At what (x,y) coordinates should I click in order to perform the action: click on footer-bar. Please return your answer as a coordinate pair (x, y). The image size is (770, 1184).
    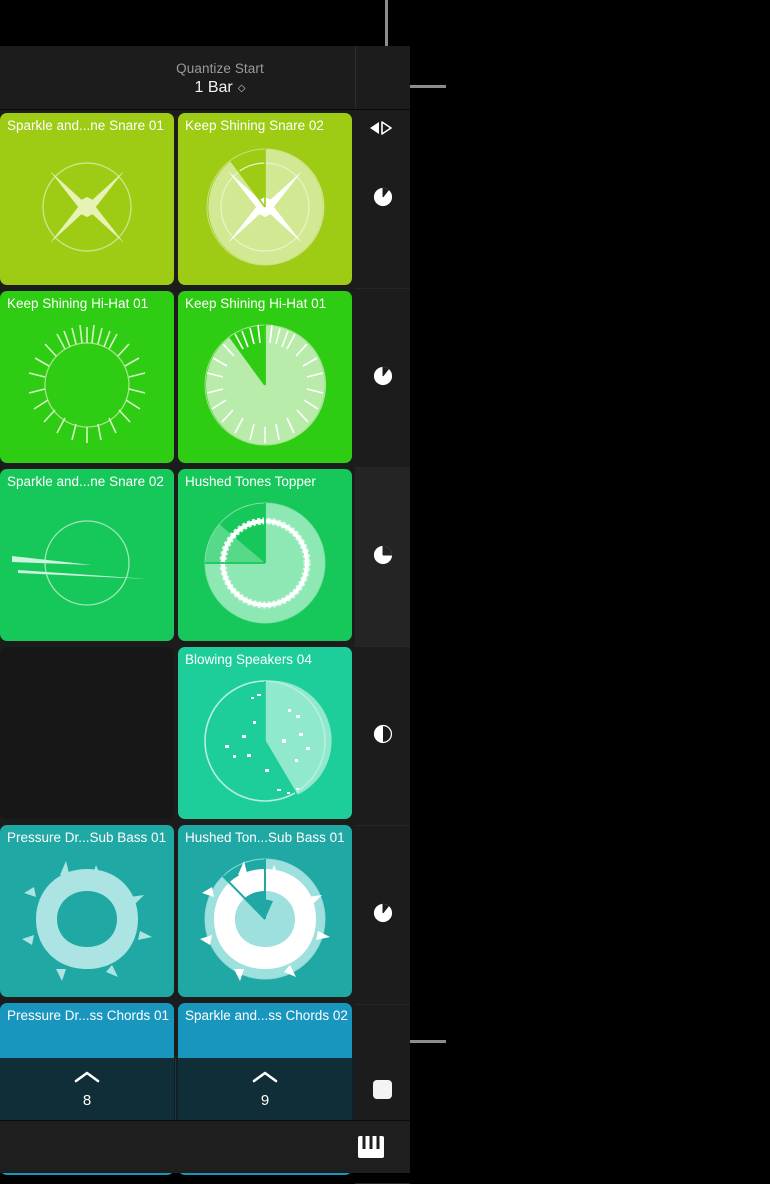
    Looking at the image, I should click on (205, 1146).